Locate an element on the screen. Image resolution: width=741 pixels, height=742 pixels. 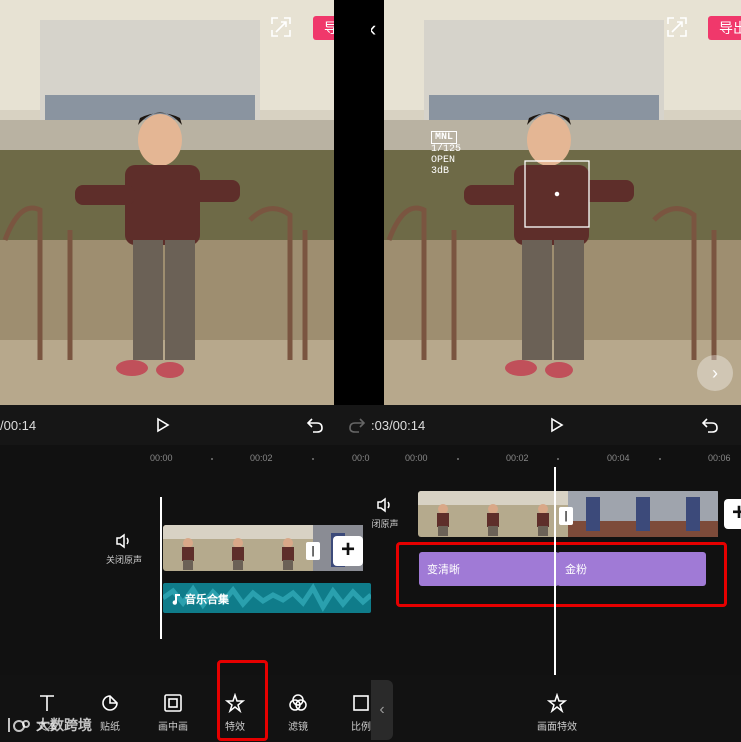
ruler-tick: 00:04 is located at coordinates (618, 458).